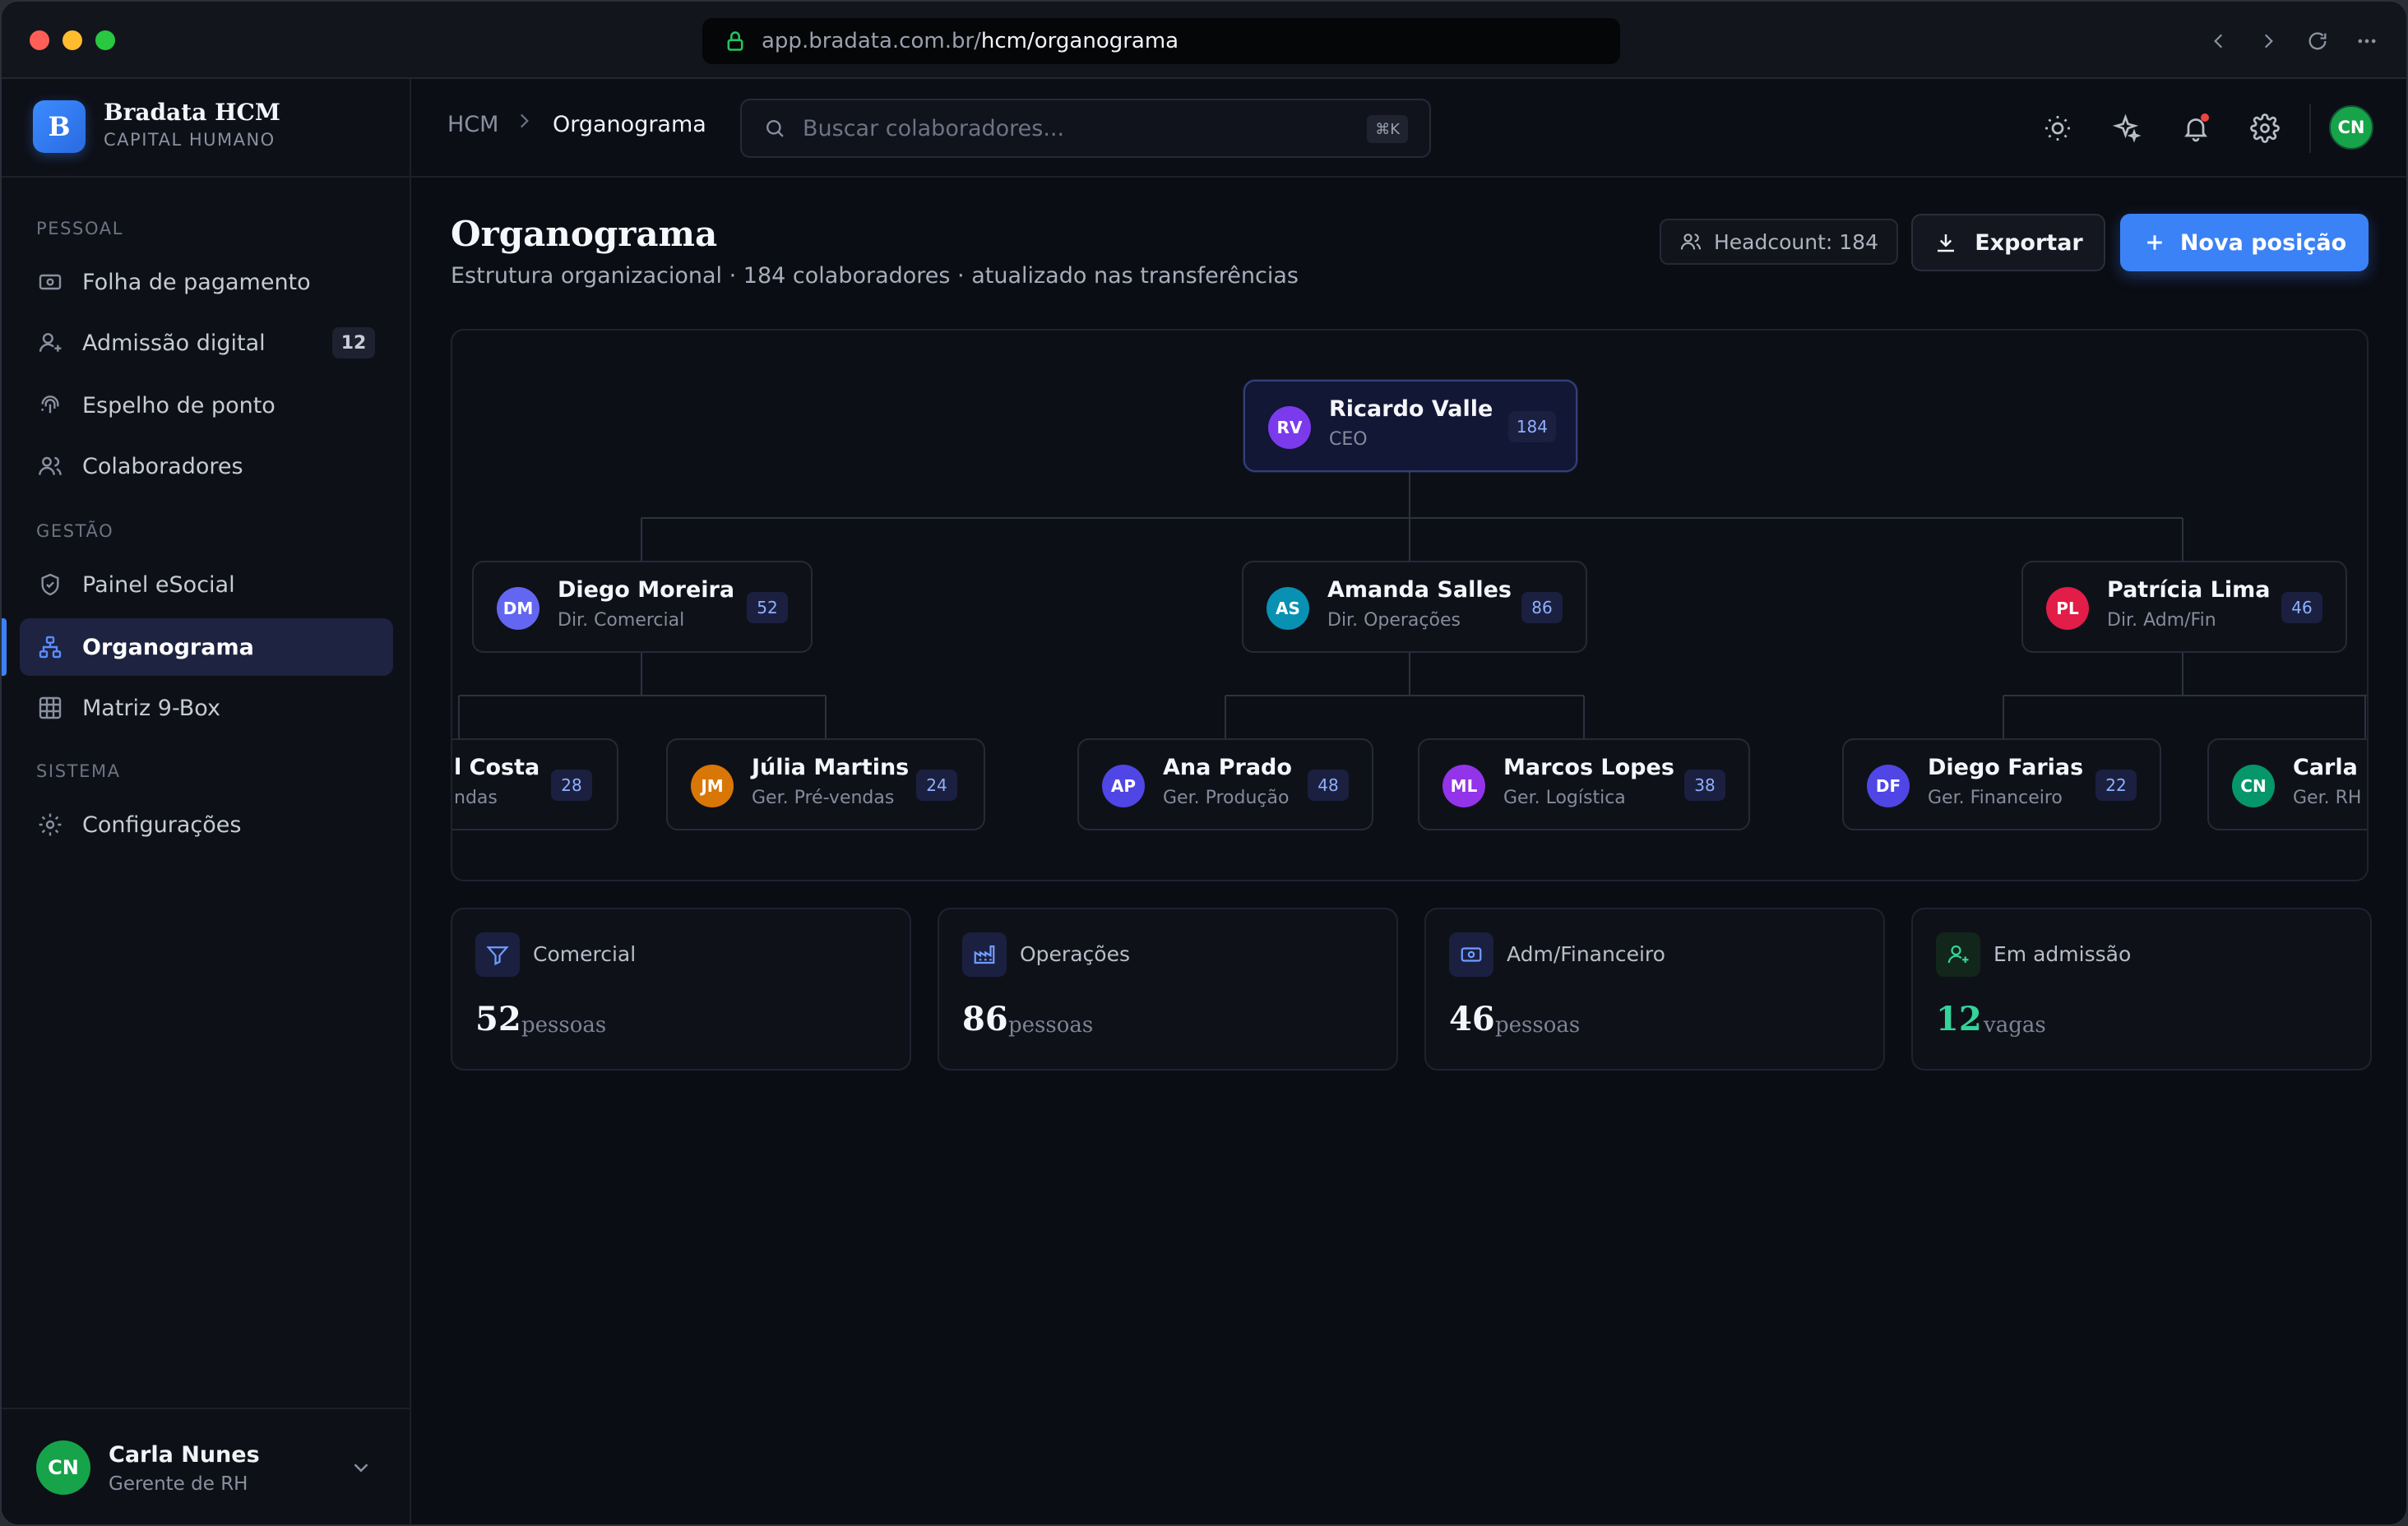 This screenshot has height=1526, width=2408. I want to click on org-node-manager: AP Ana Prado Ger. Produção 48, so click(1225, 784).